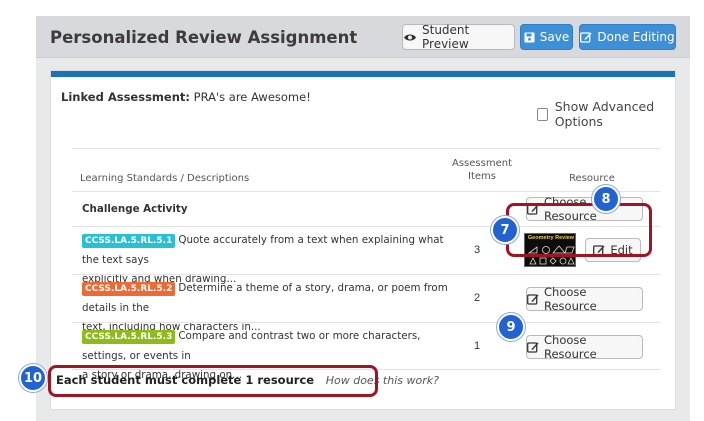 The width and height of the screenshot is (704, 421). What do you see at coordinates (213, 381) in the screenshot?
I see `highlight-box-requirement` at bounding box center [213, 381].